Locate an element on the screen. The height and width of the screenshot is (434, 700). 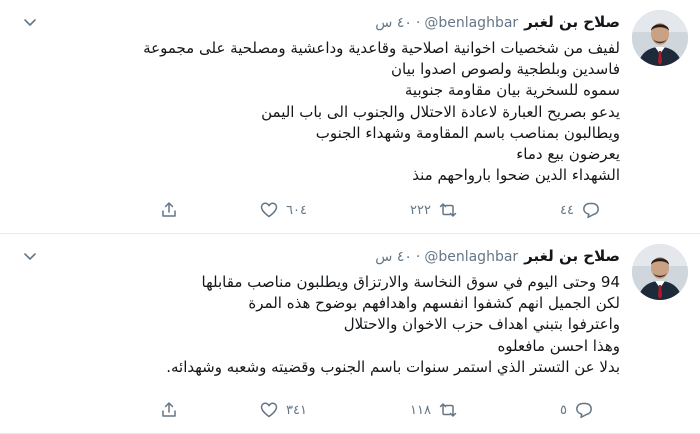
reply-button: ٤٤ is located at coordinates (580, 210).